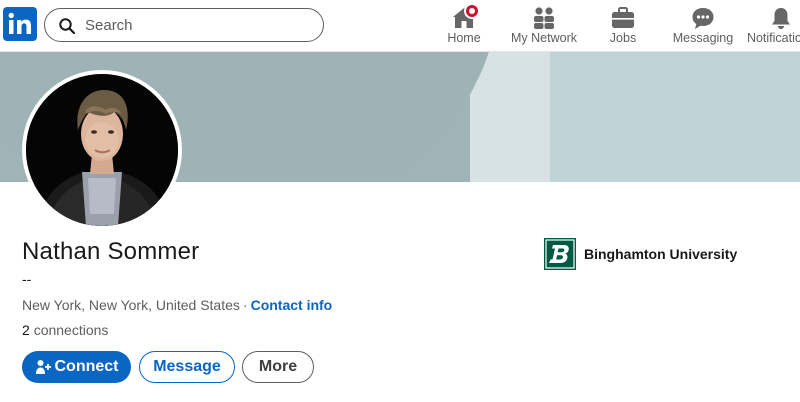 This screenshot has width=800, height=402. Describe the element at coordinates (26, 330) in the screenshot. I see `connections-number: 2` at that location.